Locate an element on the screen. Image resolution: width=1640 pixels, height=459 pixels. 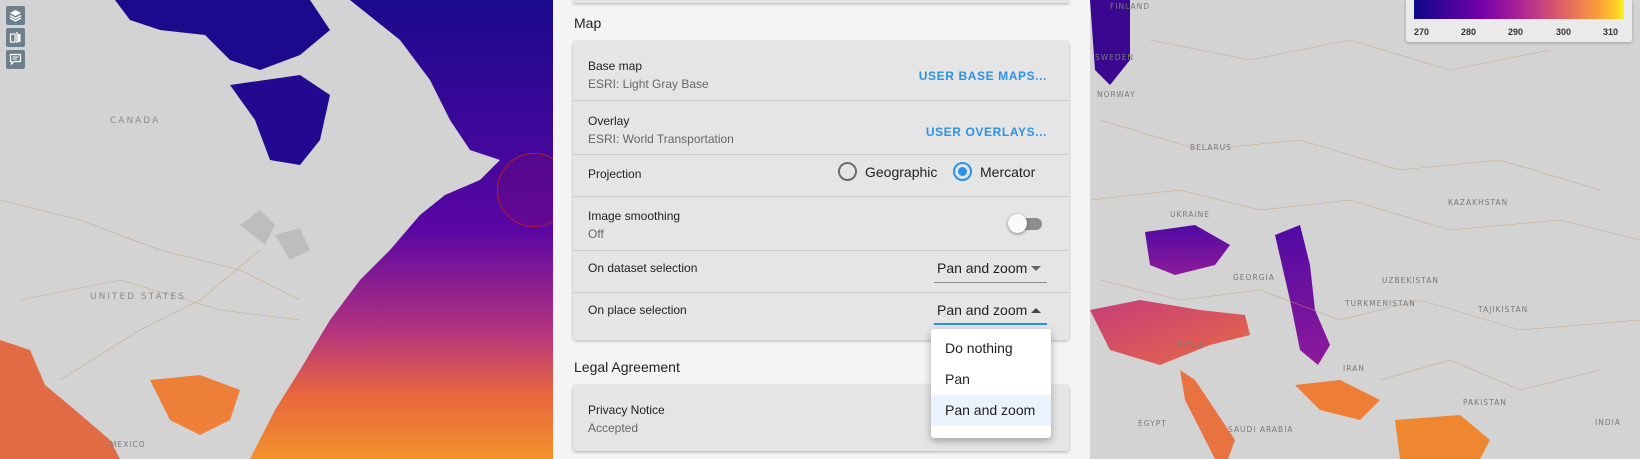
base-map-label: Base map is located at coordinates (615, 66).